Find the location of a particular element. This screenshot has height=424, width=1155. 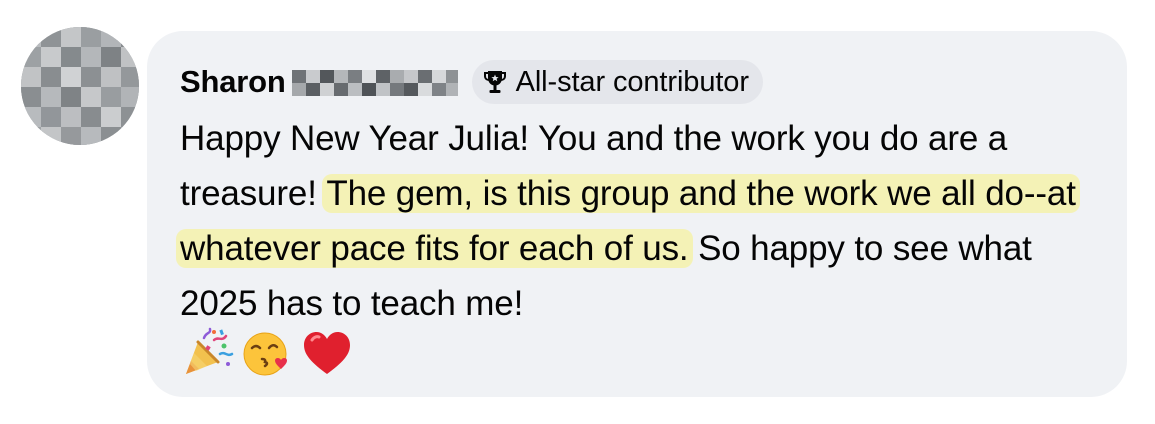

face-blowing-a-kiss-icon is located at coordinates (265, 354).